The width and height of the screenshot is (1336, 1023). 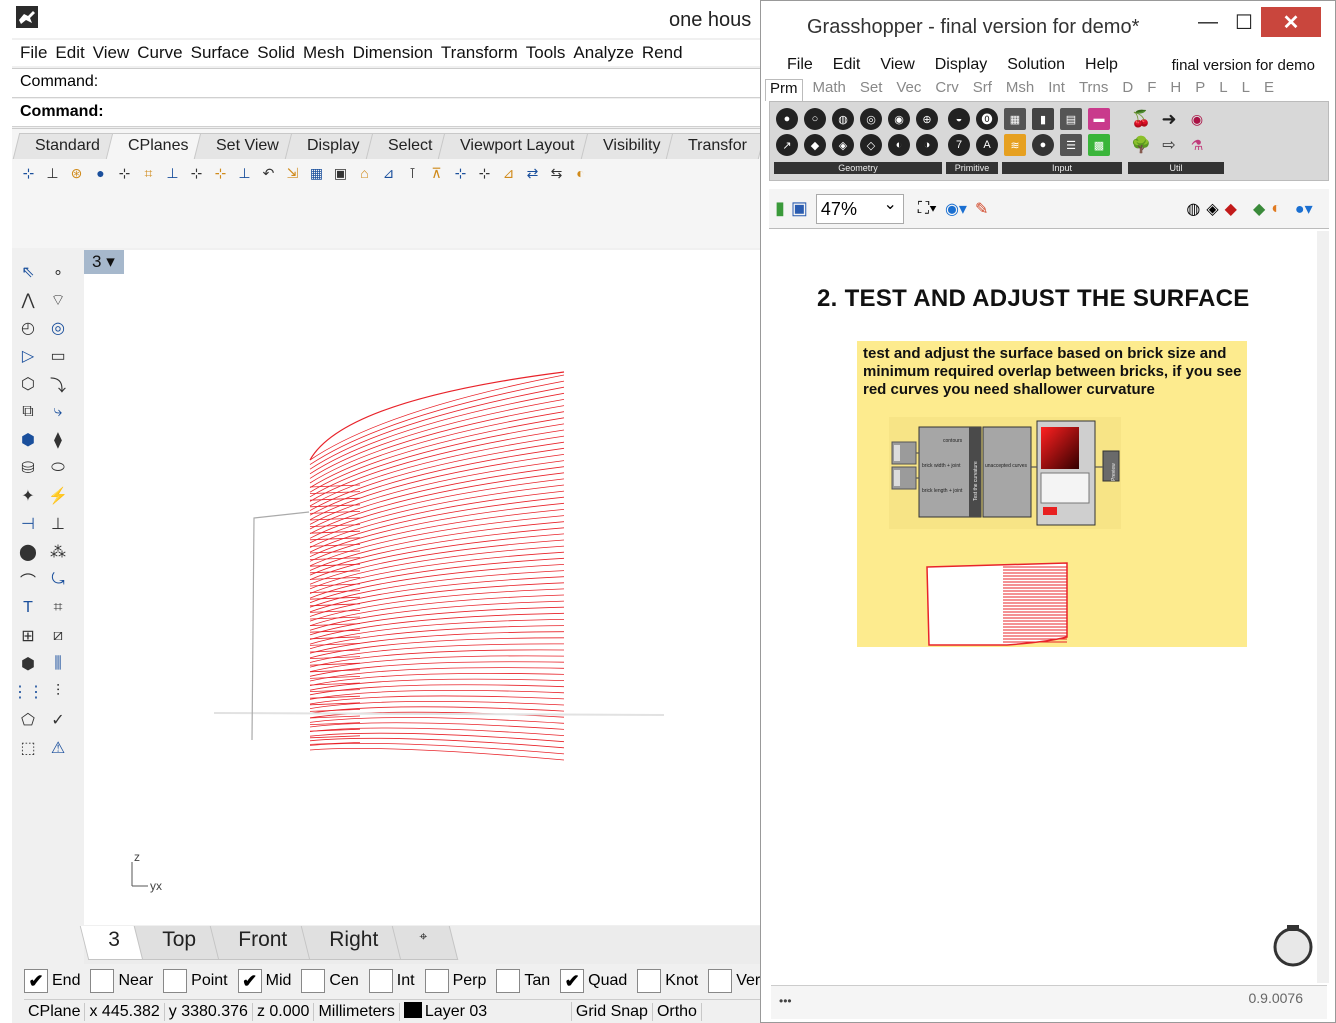 I want to click on category-tab-13: L, so click(x=1223, y=90).